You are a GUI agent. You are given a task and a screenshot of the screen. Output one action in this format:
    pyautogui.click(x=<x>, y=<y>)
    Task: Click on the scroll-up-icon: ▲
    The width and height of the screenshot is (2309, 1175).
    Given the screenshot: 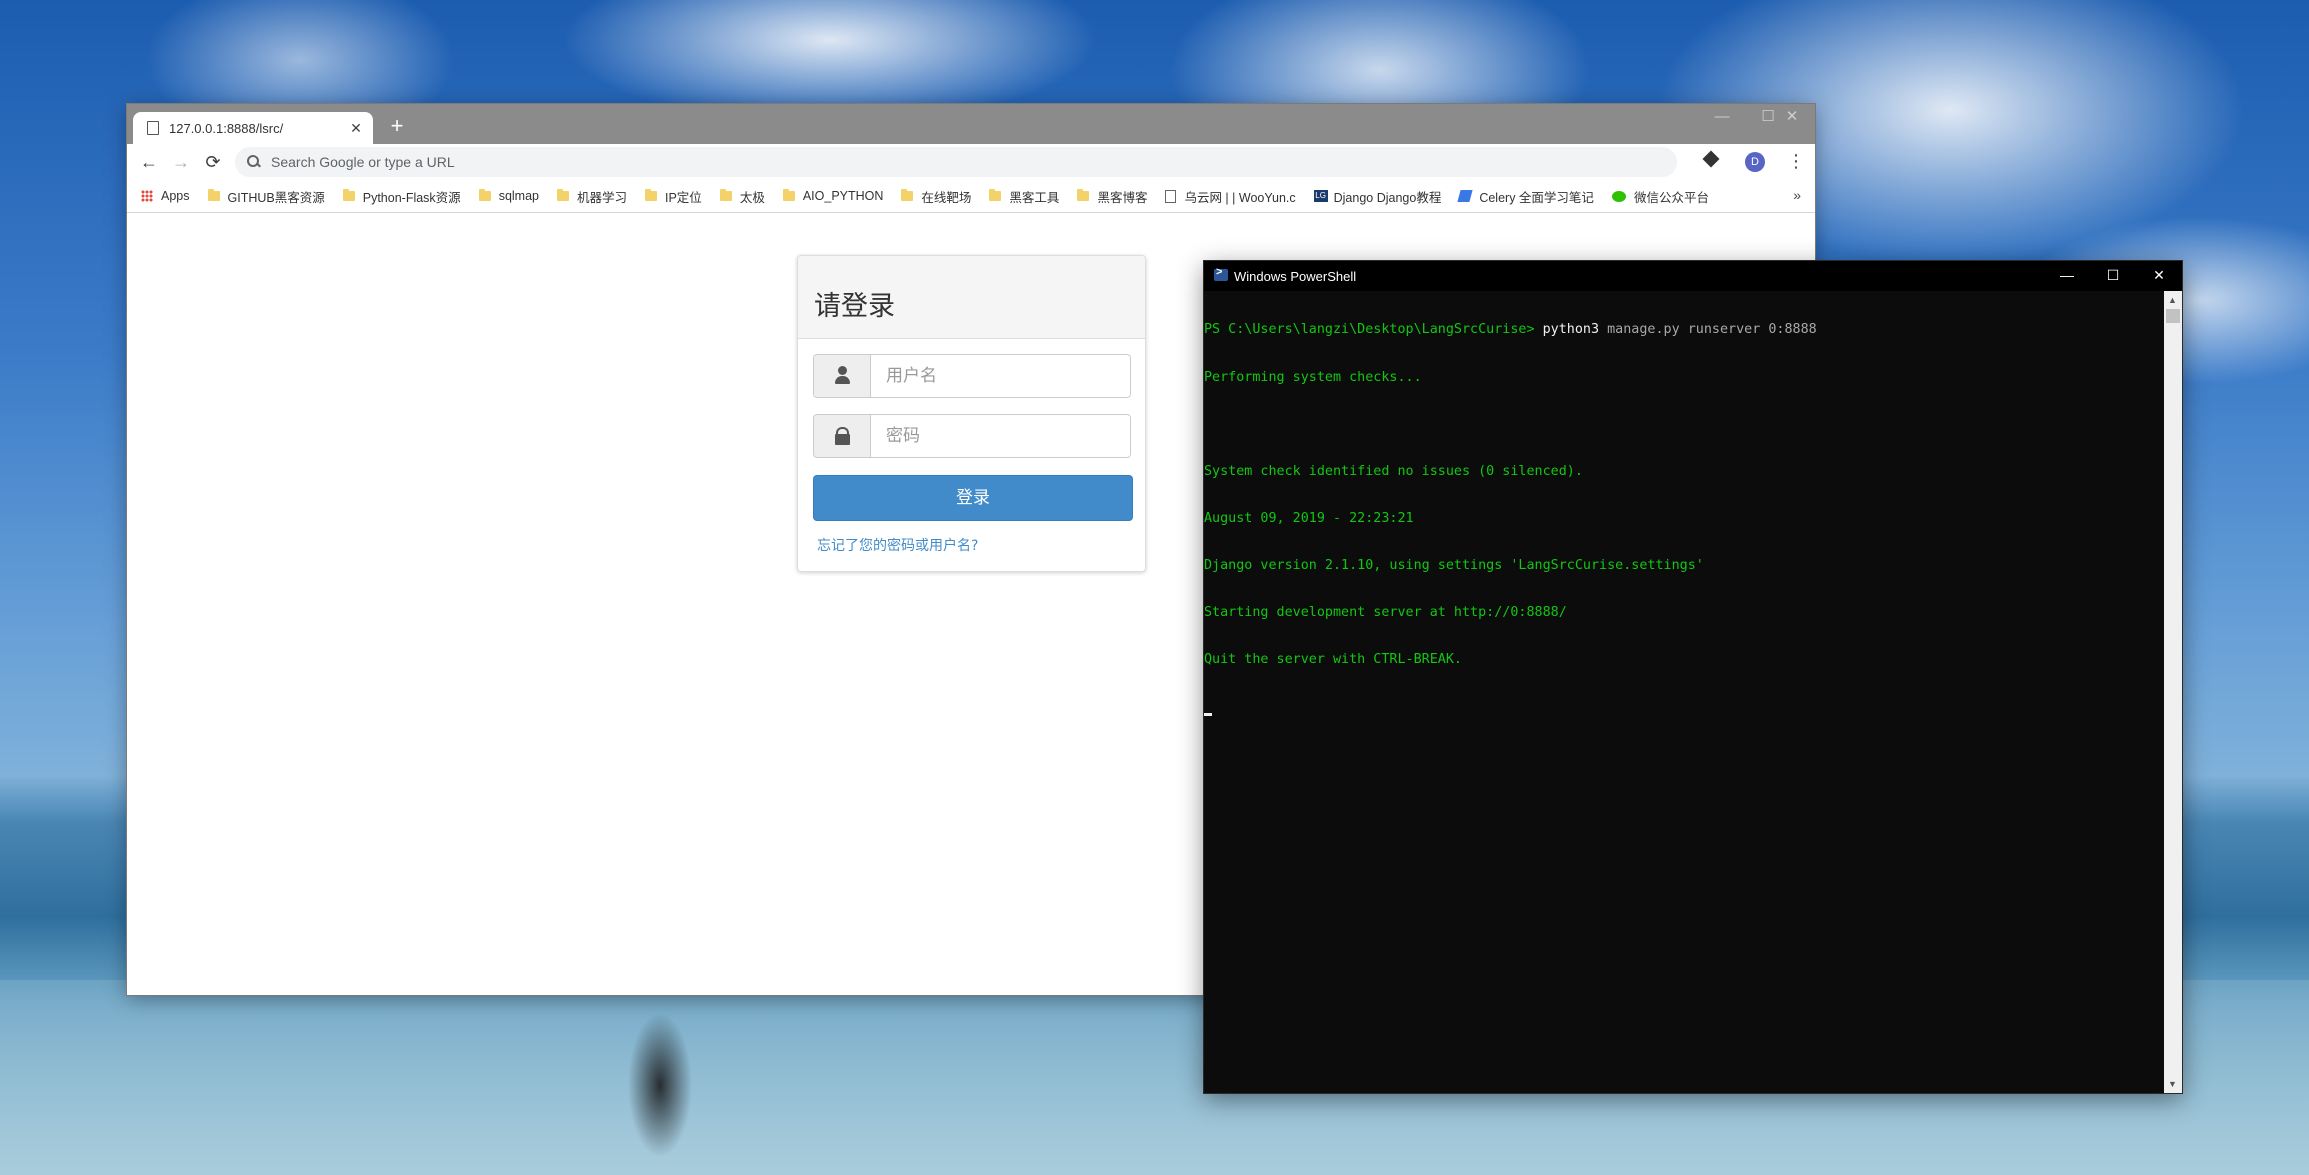 What is the action you would take?
    pyautogui.click(x=2172, y=300)
    